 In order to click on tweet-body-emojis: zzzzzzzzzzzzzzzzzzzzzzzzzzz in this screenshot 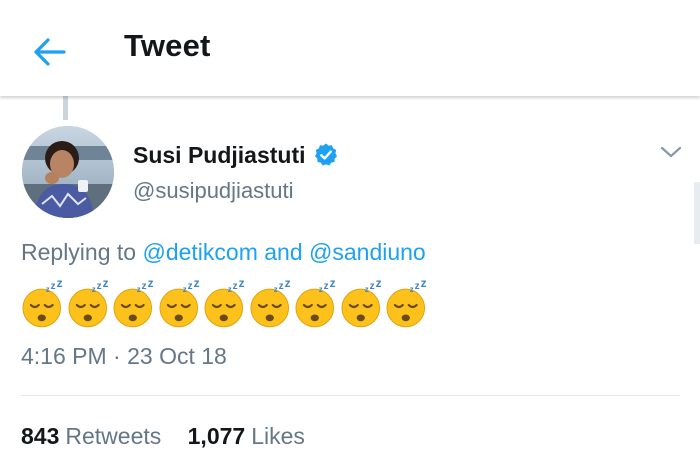, I will do `click(225, 303)`.